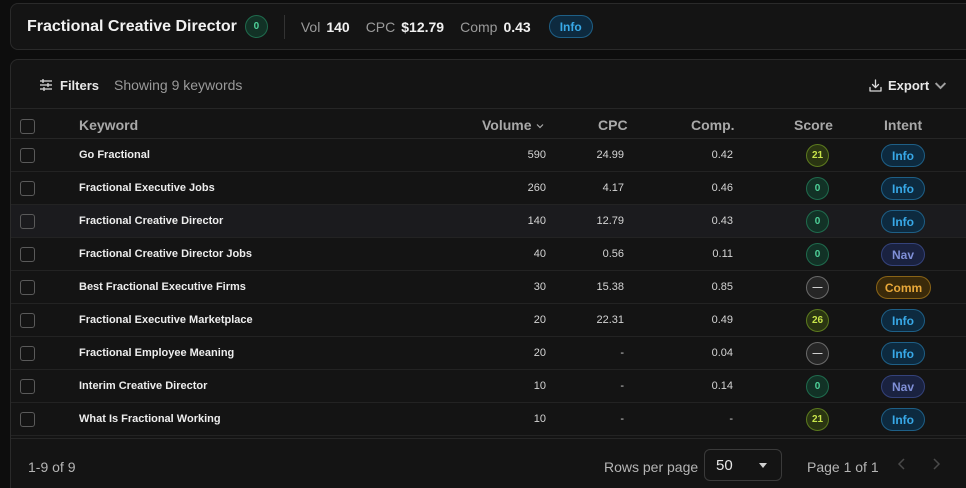 This screenshot has height=488, width=966. I want to click on volume-cell: 10, so click(539, 386).